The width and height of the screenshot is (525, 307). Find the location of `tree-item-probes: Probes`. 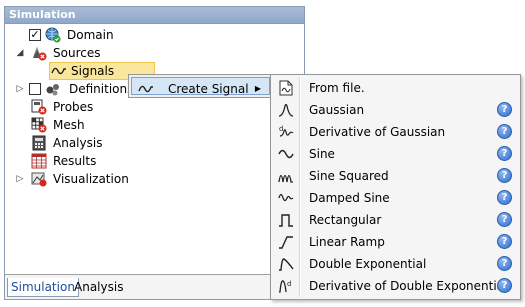

tree-item-probes: Probes is located at coordinates (150, 107).